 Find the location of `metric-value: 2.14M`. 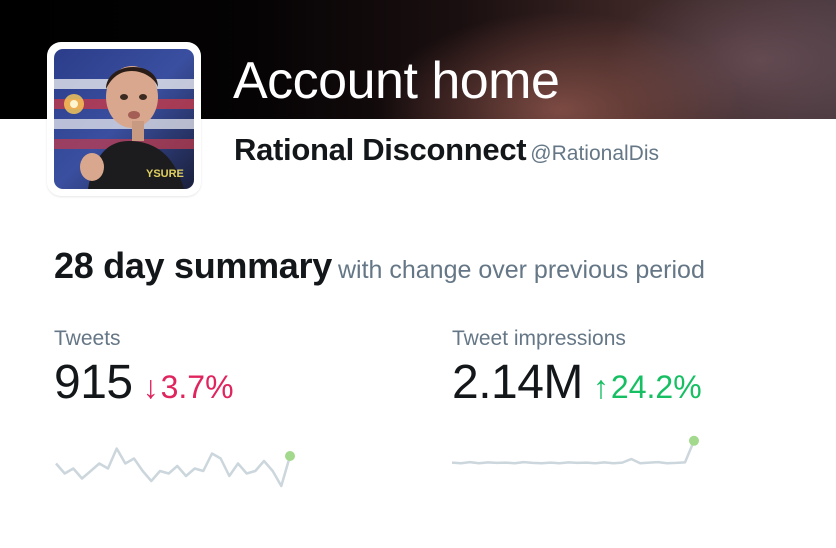

metric-value: 2.14M is located at coordinates (517, 382).